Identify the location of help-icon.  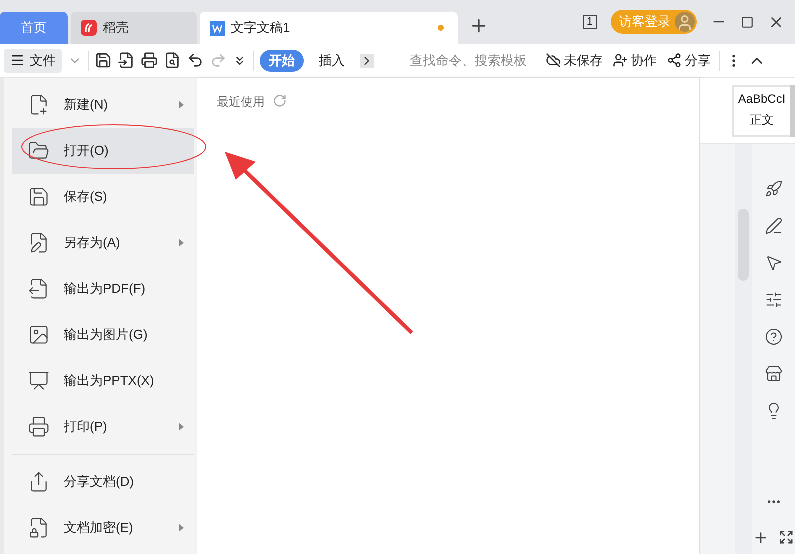
(773, 337).